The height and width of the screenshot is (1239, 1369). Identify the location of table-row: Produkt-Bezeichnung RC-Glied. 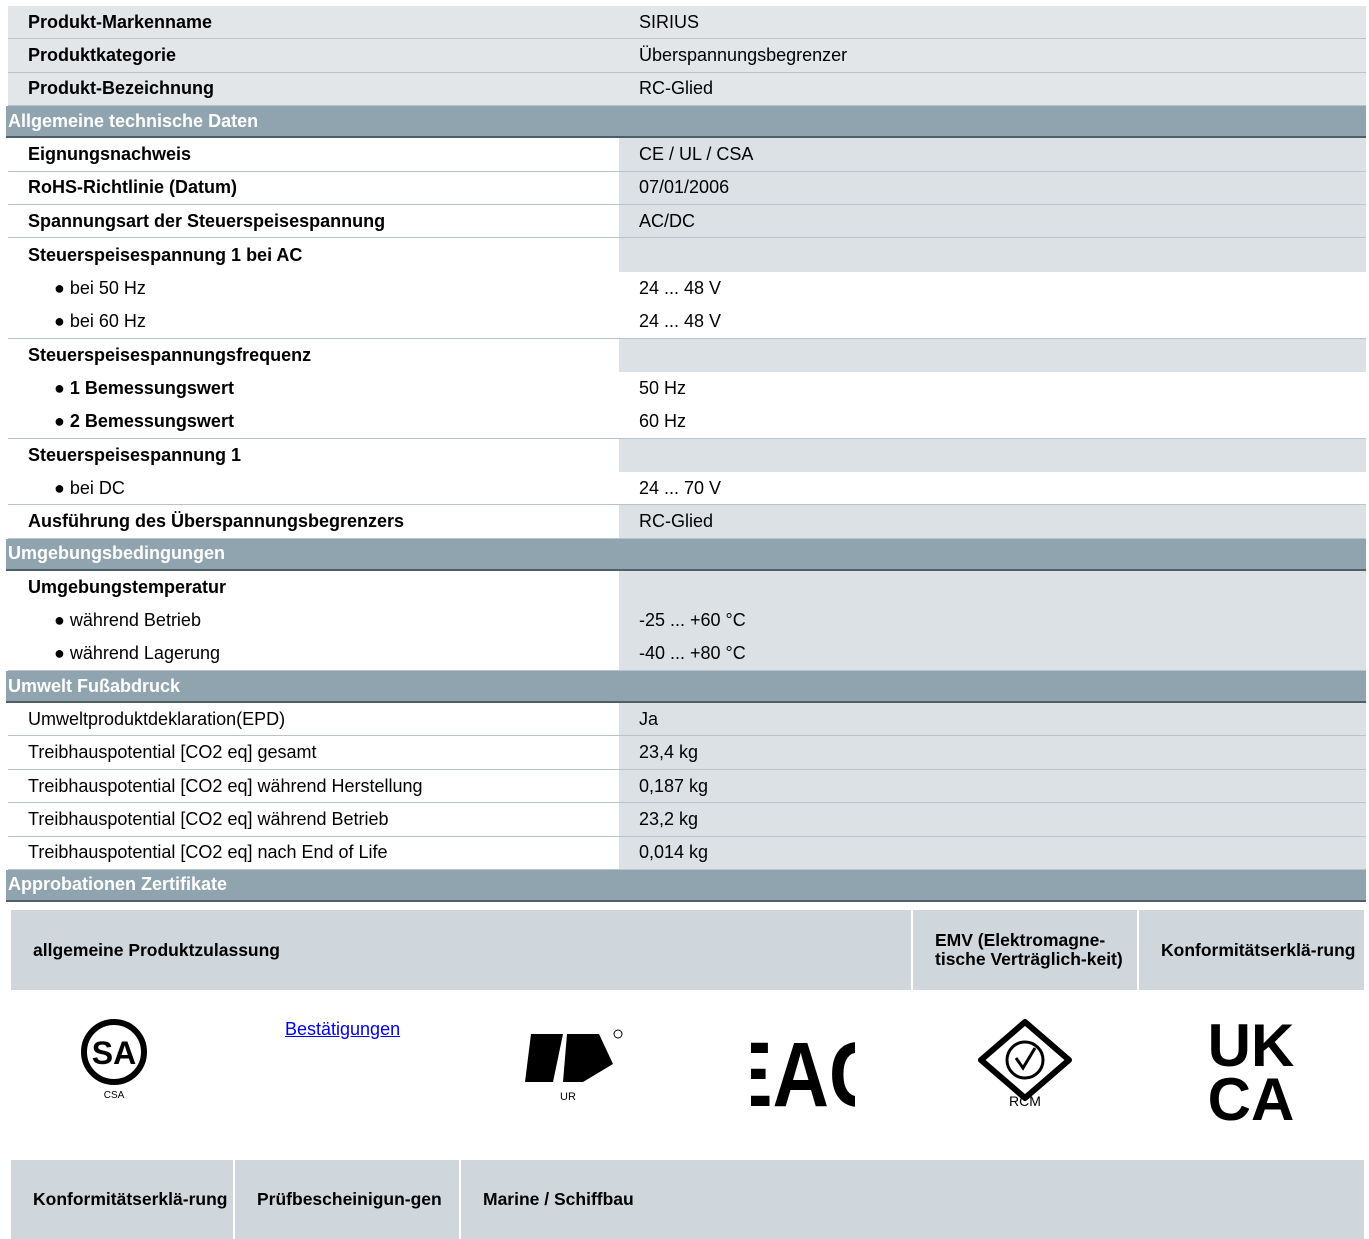
(687, 89).